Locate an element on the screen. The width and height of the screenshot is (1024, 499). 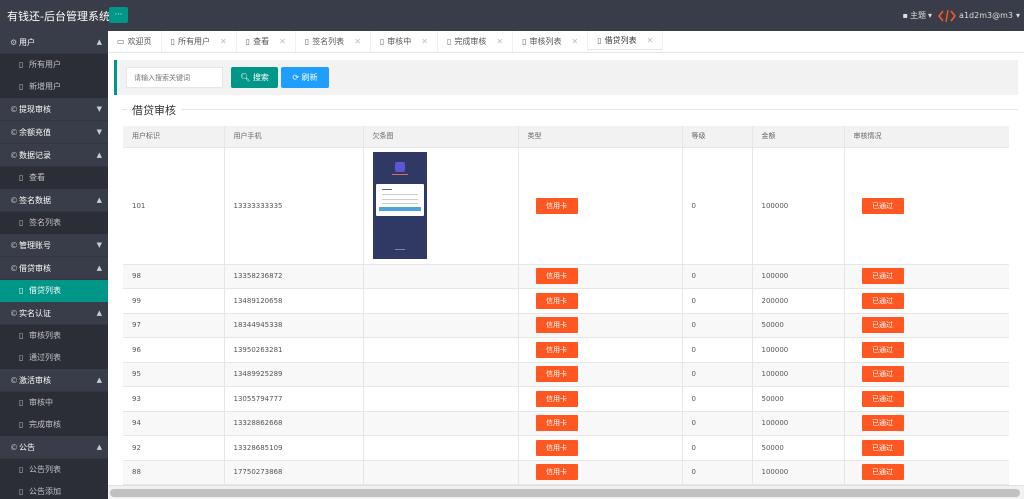
sidebar-group-signature-data: ©签名数据 ▲ is located at coordinates (54, 200).